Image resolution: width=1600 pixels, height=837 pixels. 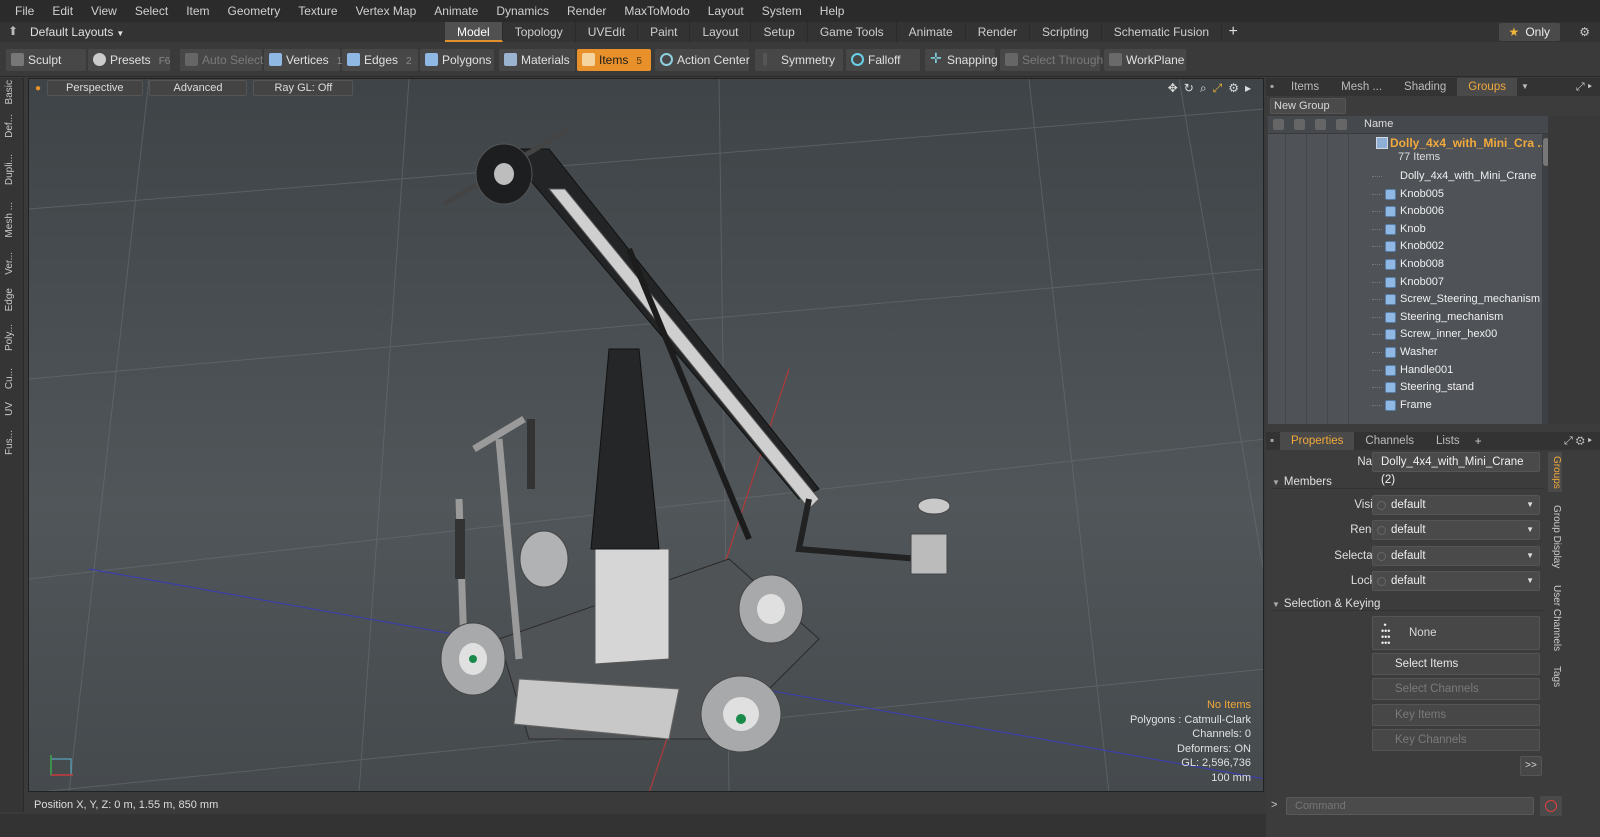 I want to click on left-tab-8: UV, so click(x=12, y=409).